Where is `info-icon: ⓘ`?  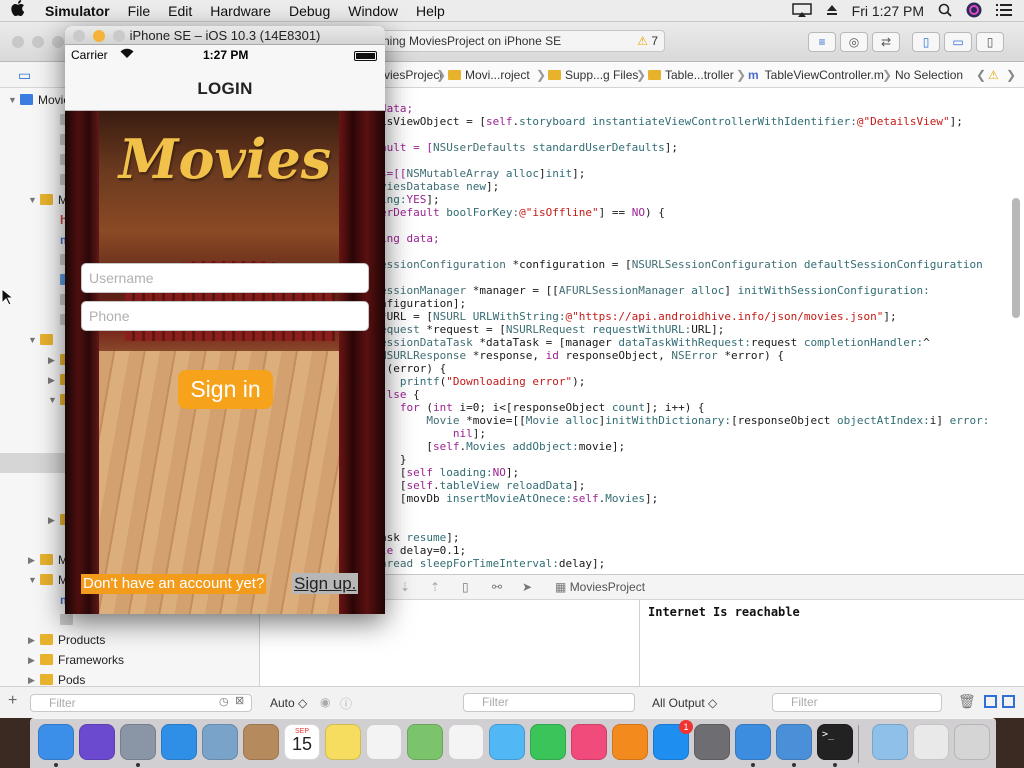
info-icon: ⓘ is located at coordinates (346, 703).